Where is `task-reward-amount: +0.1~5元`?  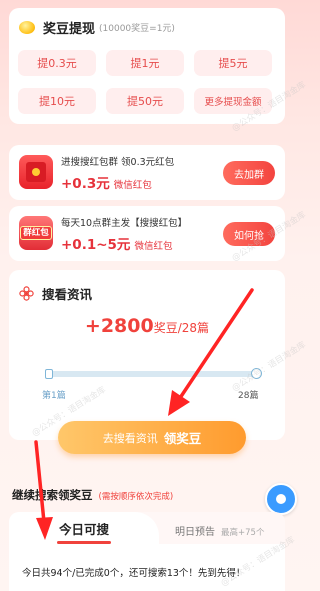 task-reward-amount: +0.1~5元 is located at coordinates (96, 245).